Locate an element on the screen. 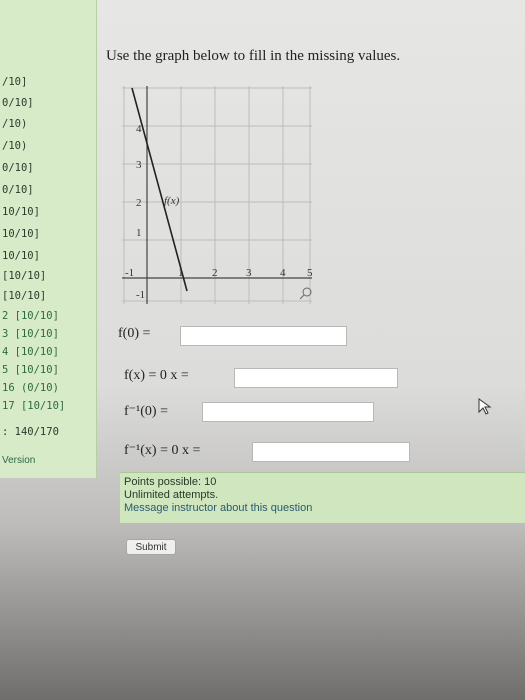  function-line is located at coordinates (159, 189).